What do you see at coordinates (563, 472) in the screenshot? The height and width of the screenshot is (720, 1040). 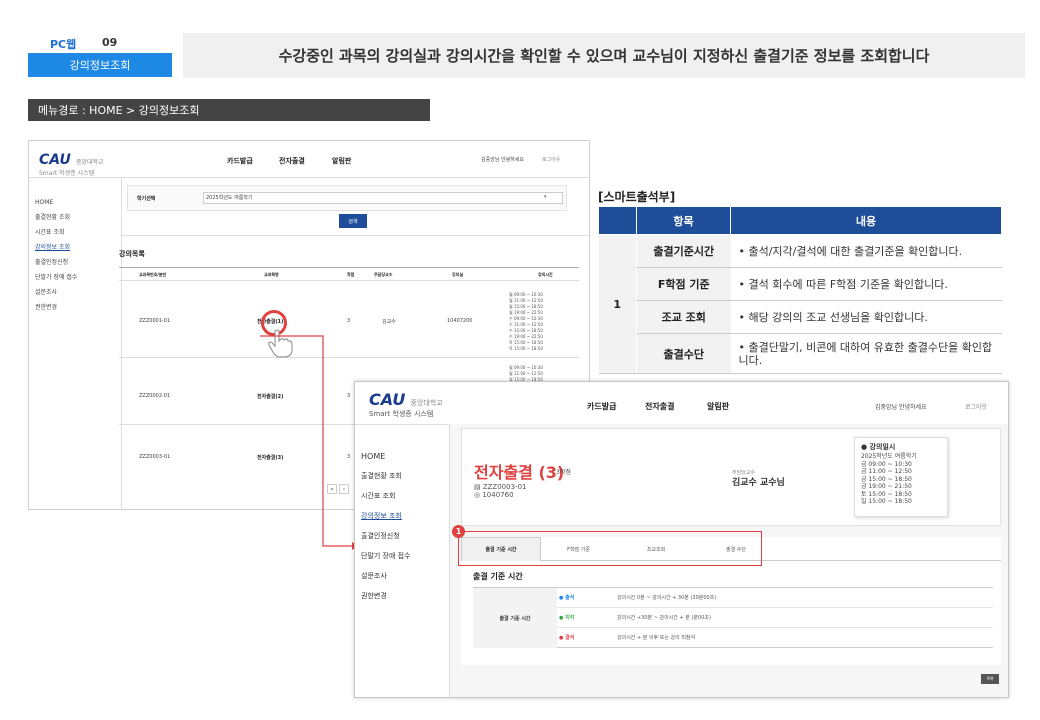 I see `course-credit: 3학점` at bounding box center [563, 472].